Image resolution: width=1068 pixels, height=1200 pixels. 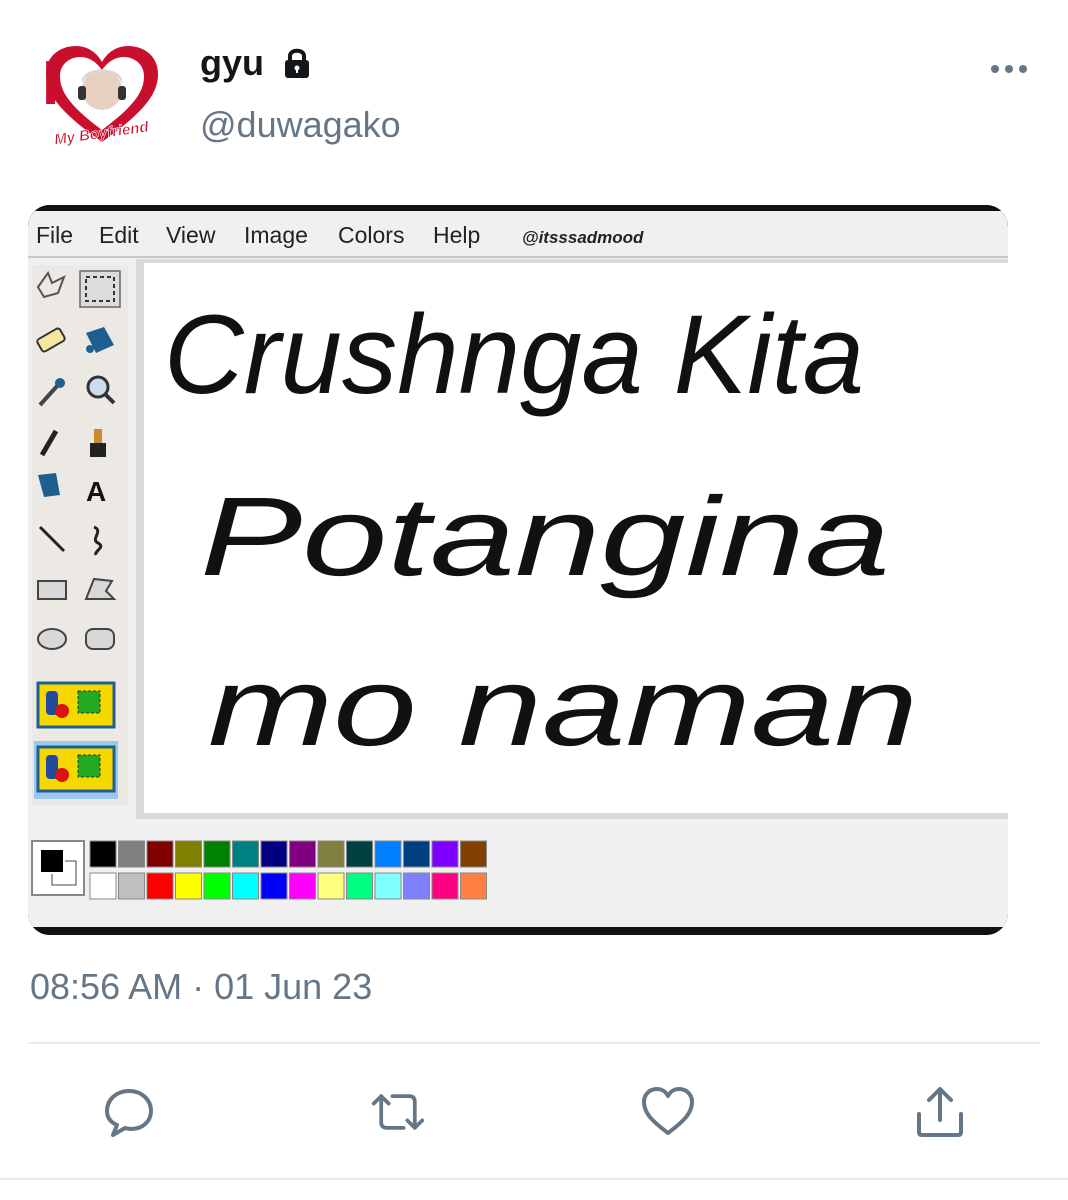 What do you see at coordinates (119, 235) in the screenshot?
I see `menu-edit: Edit` at bounding box center [119, 235].